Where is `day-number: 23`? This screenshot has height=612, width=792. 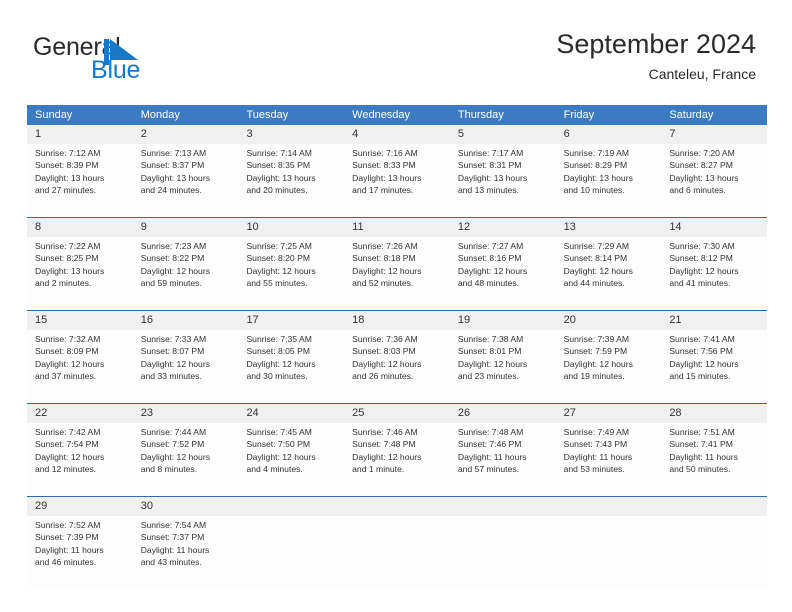 day-number: 23 is located at coordinates (186, 413).